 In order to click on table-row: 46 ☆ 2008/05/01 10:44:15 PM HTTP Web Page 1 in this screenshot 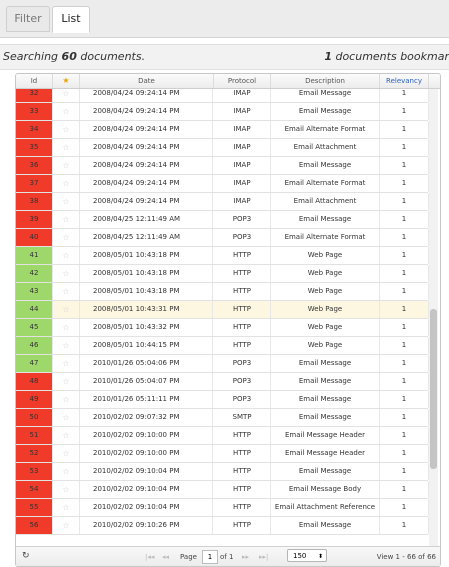, I will do `click(222, 346)`.